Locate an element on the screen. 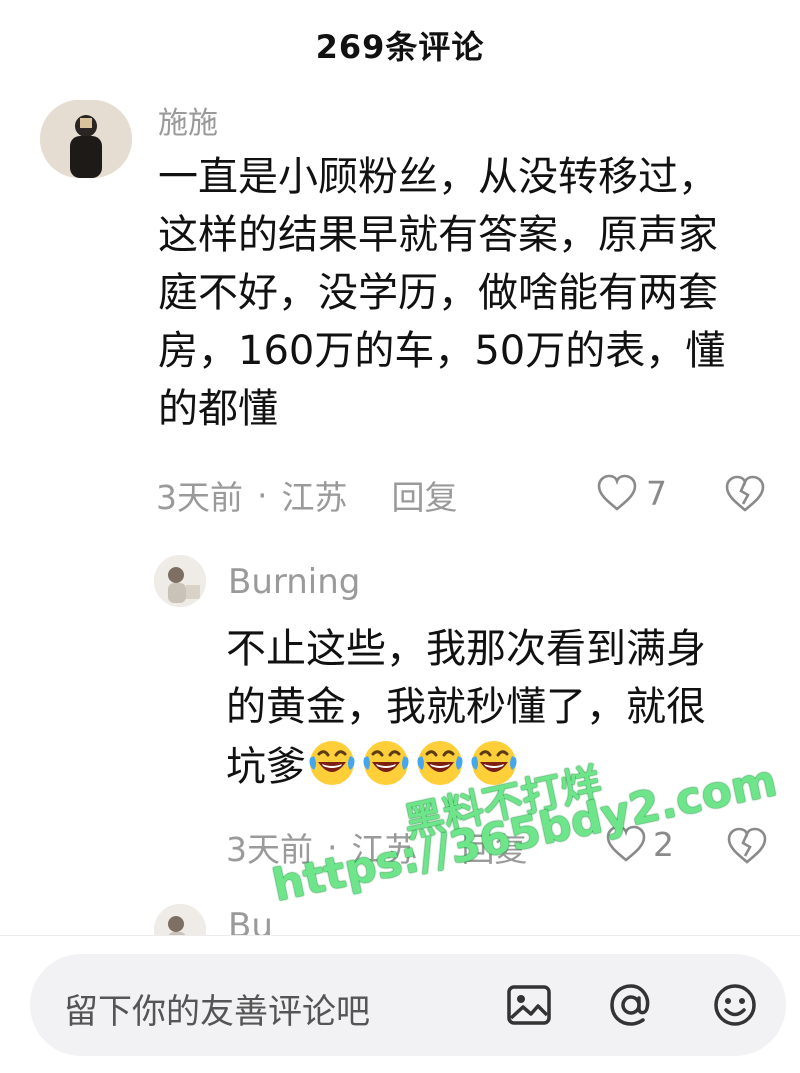  comment-username: 施施 is located at coordinates (188, 120).